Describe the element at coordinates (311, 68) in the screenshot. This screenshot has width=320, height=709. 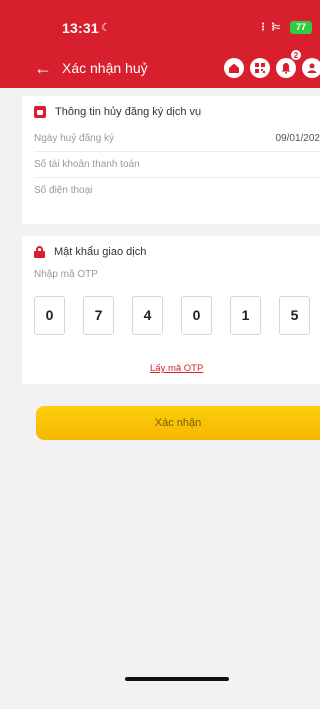
I see `avatar-icon` at that location.